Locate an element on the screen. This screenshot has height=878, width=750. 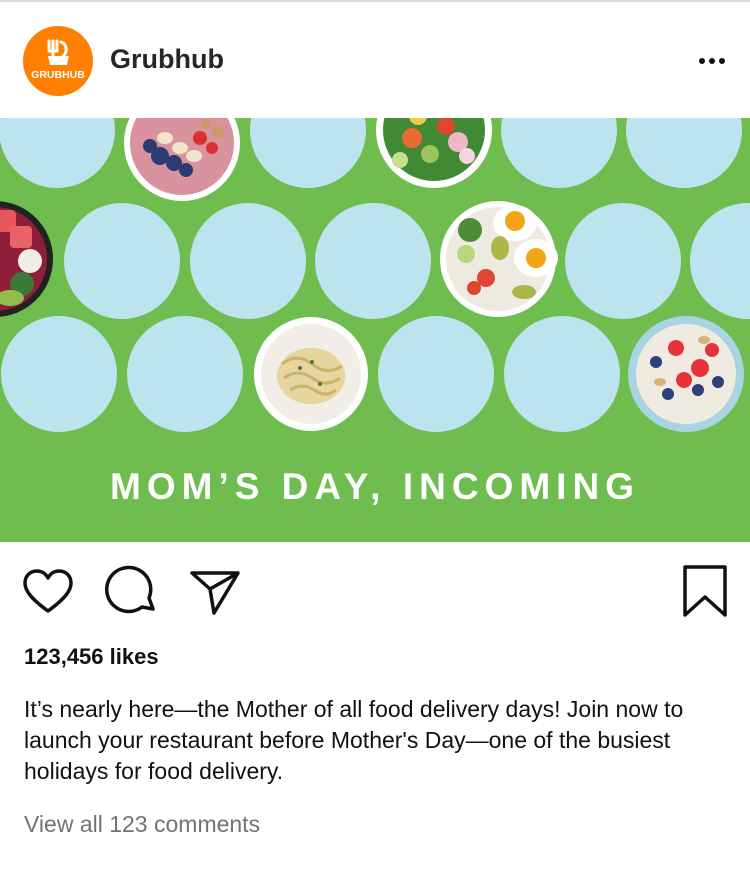
avatar: GRUBHUB is located at coordinates (58, 61).